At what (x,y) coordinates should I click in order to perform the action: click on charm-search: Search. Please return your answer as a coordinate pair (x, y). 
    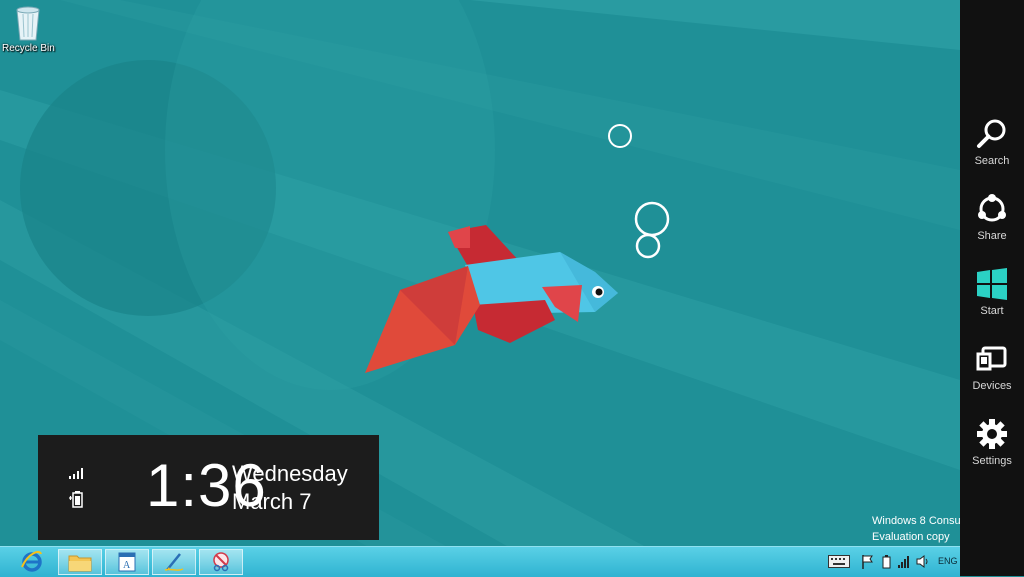
    Looking at the image, I should click on (992, 146).